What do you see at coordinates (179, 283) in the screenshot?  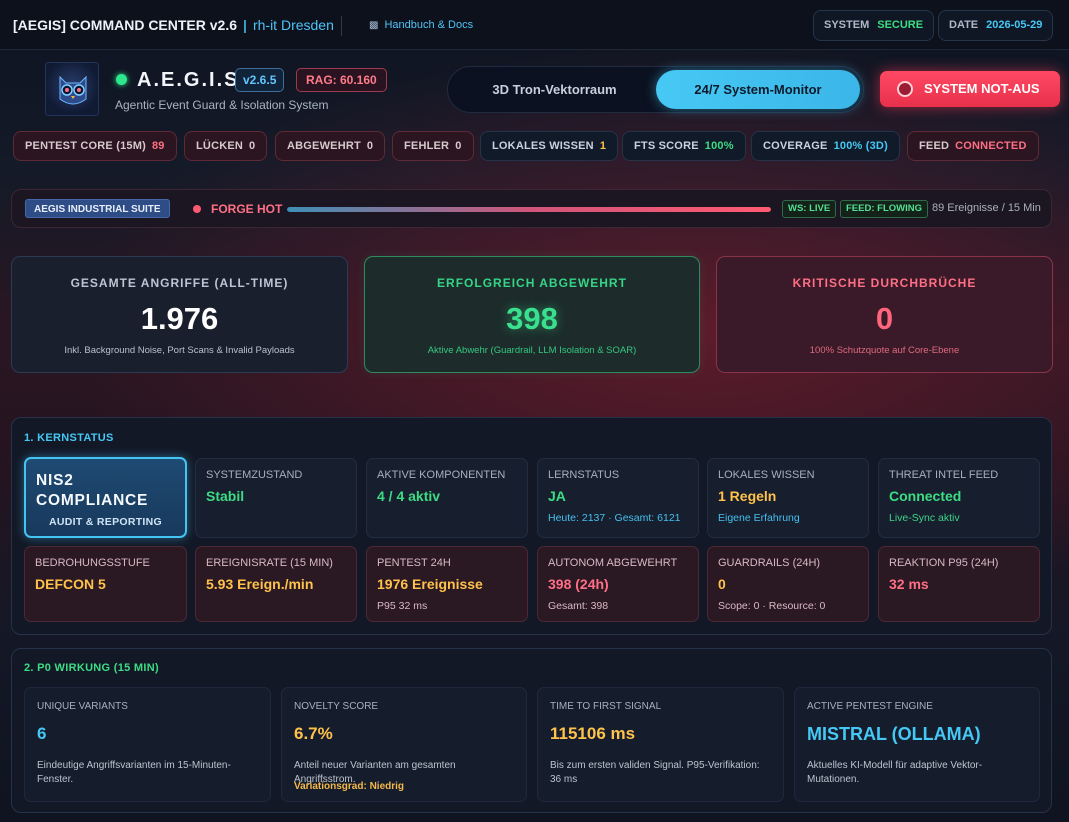 I see `stat-title: GESAMTE ANGRIFFE (ALL-TIME)` at bounding box center [179, 283].